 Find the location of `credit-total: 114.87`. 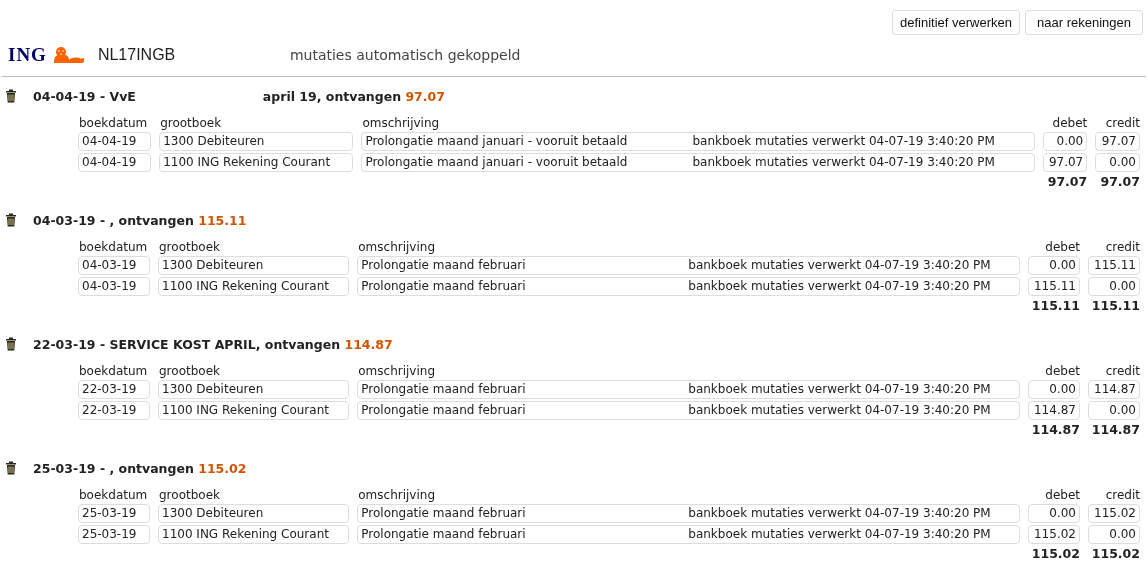

credit-total: 114.87 is located at coordinates (1115, 429).